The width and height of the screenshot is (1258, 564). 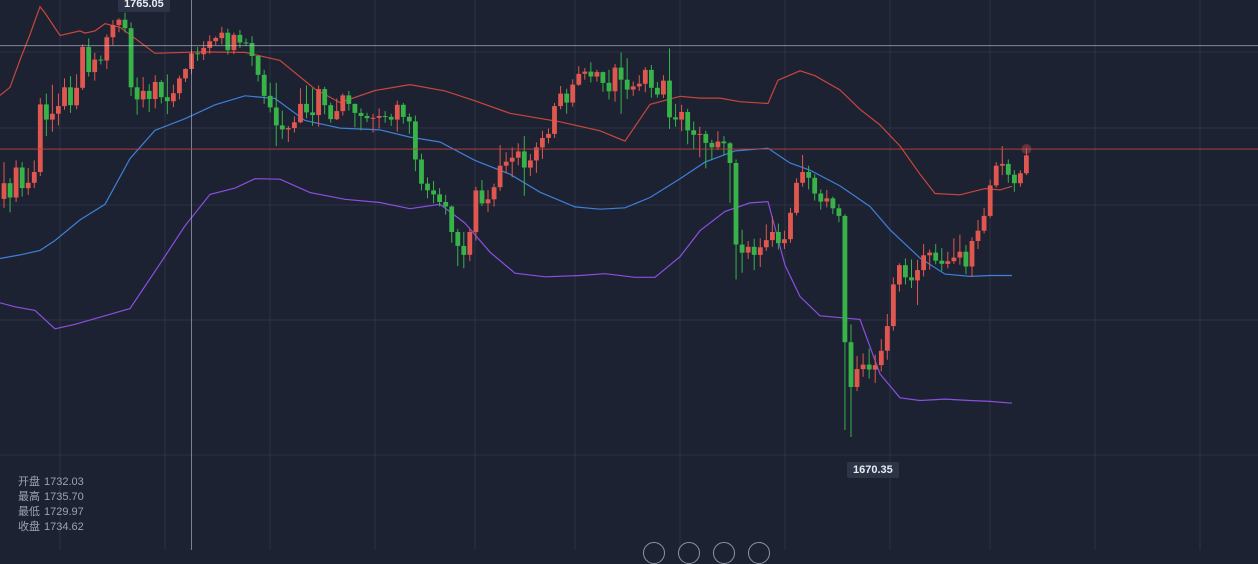 I want to click on scroll-right-button, so click(x=759, y=553).